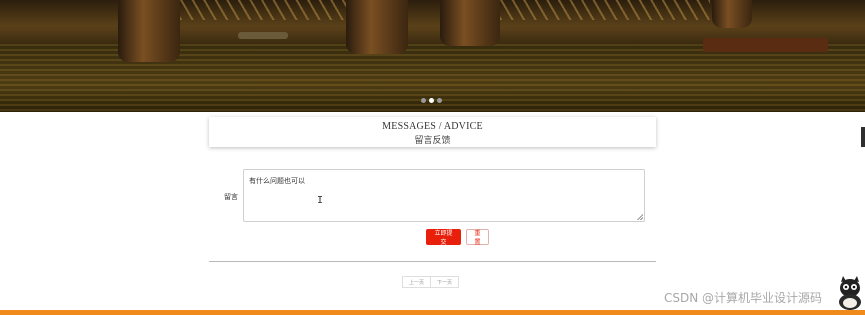 The width and height of the screenshot is (865, 315). Describe the element at coordinates (416, 282) in the screenshot. I see `prev-page-button: 上一页` at that location.